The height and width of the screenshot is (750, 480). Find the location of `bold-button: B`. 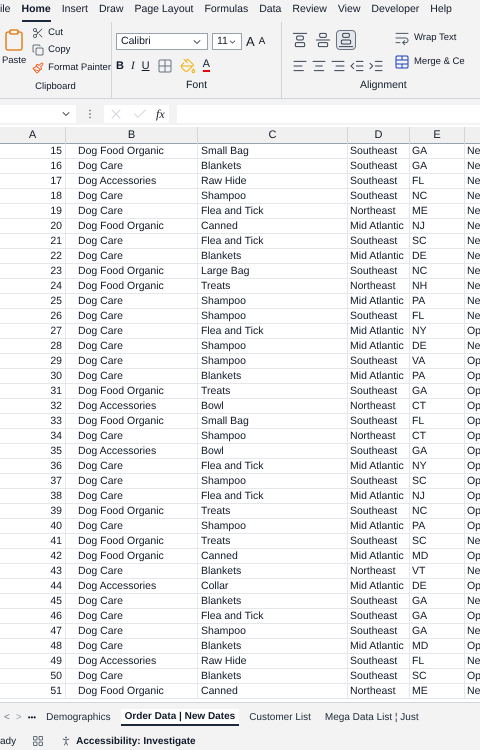

bold-button: B is located at coordinates (120, 66).